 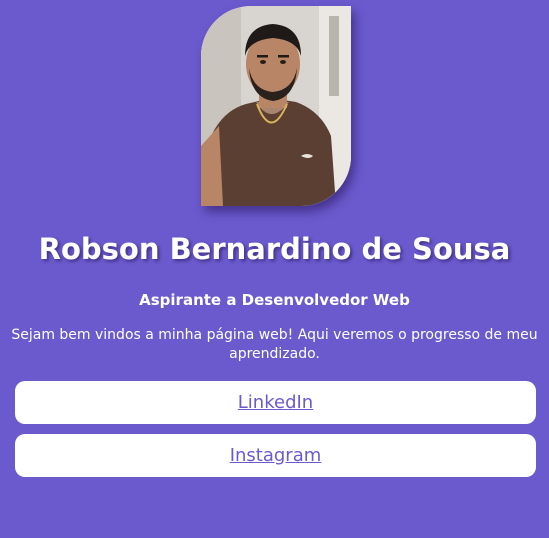 I want to click on profile-photo-image, so click(x=276, y=106).